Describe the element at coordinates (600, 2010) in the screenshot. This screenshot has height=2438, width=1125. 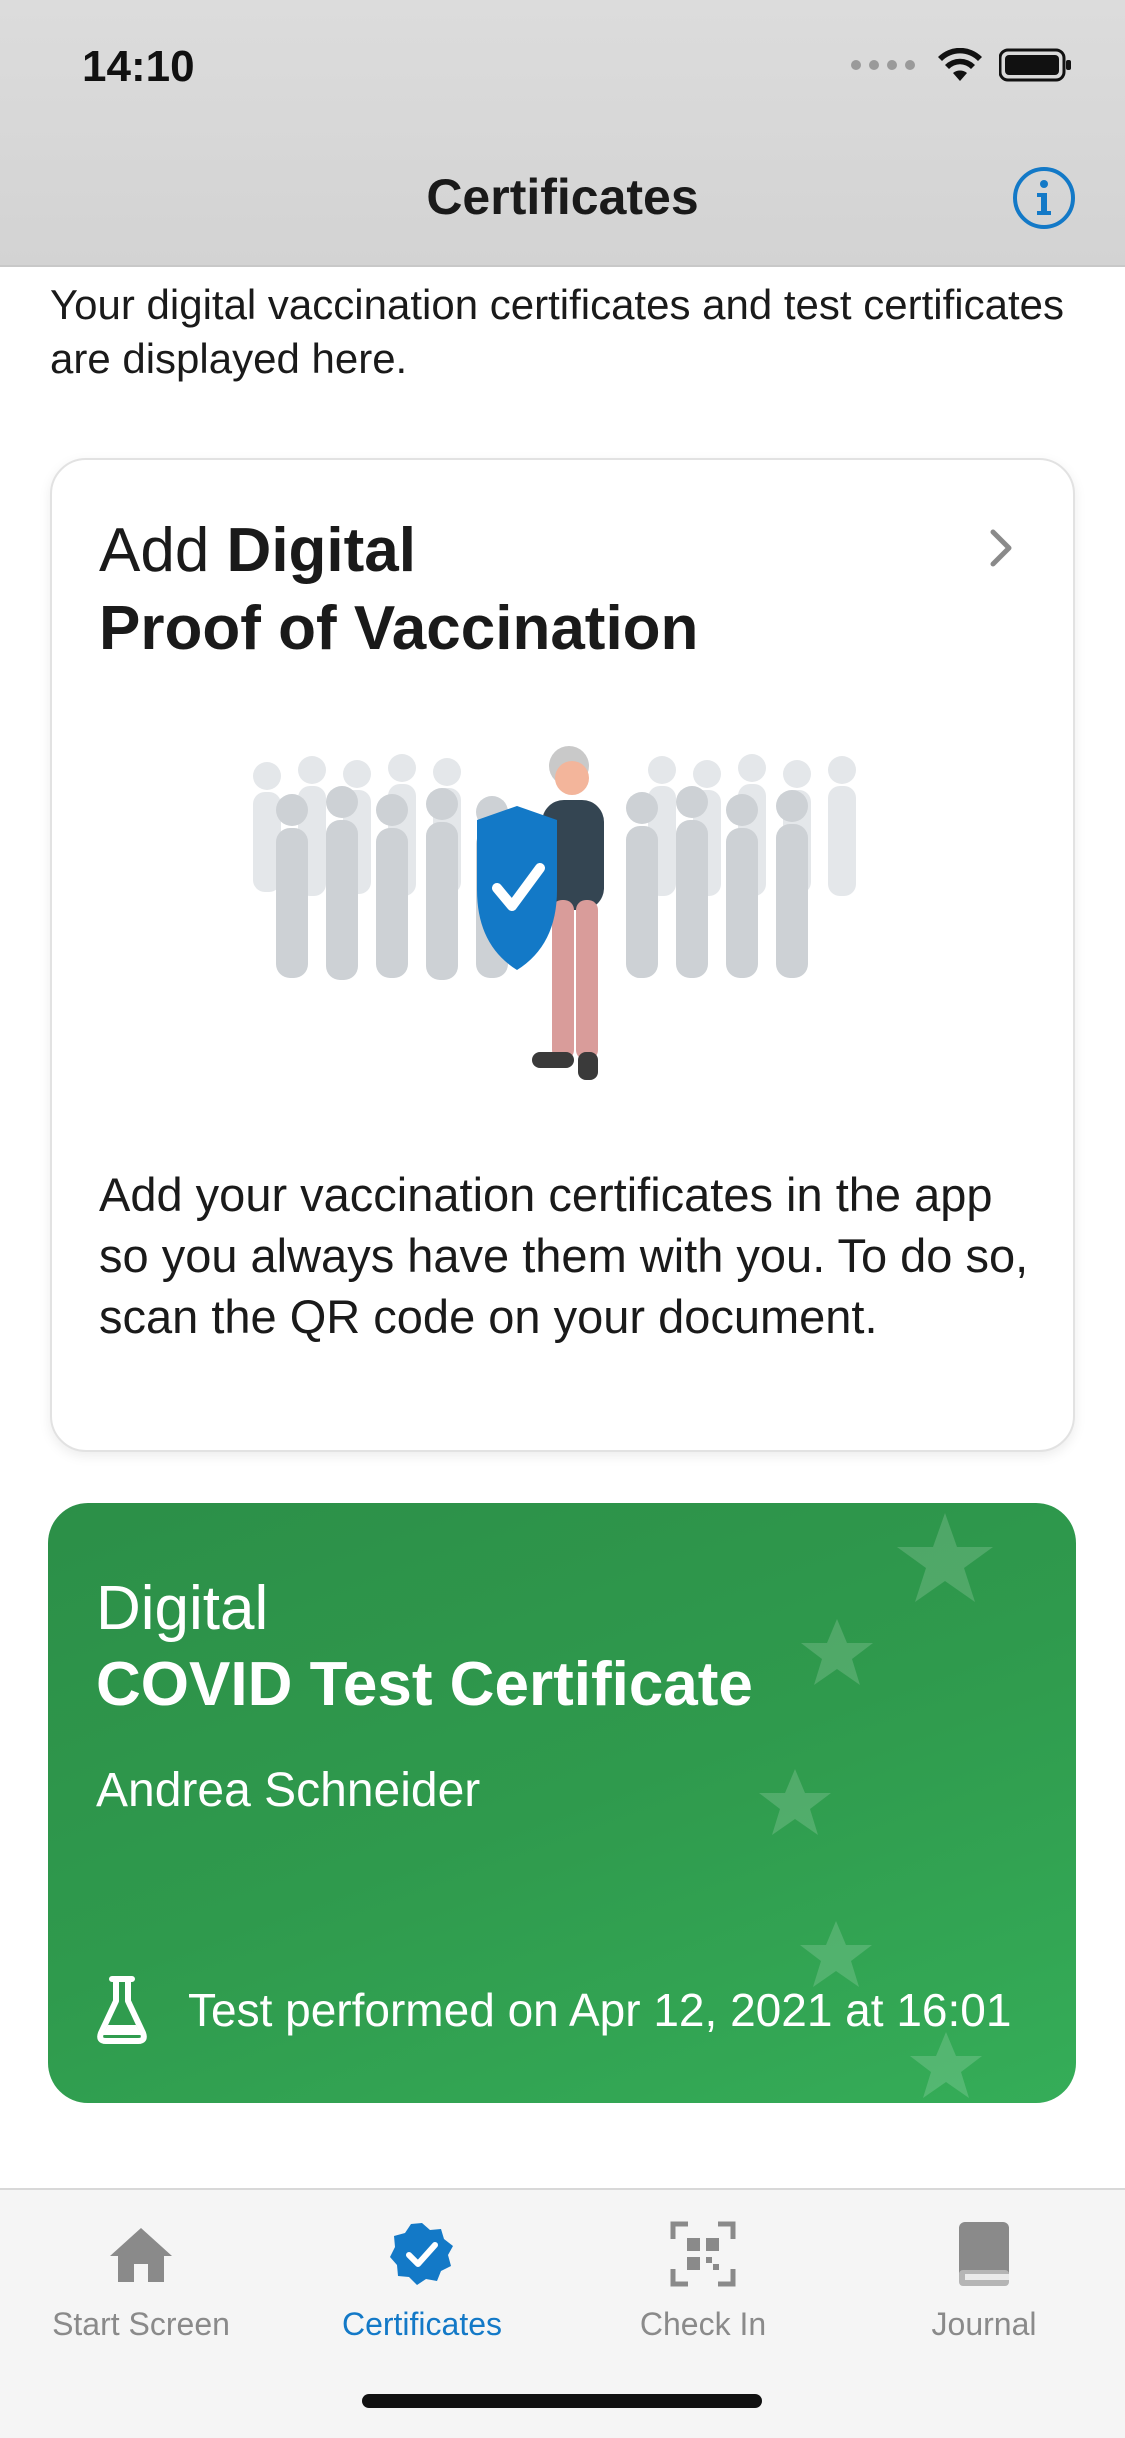
I see `test-date-text: Test performed on Apr 12, 2021 at 16:01` at that location.